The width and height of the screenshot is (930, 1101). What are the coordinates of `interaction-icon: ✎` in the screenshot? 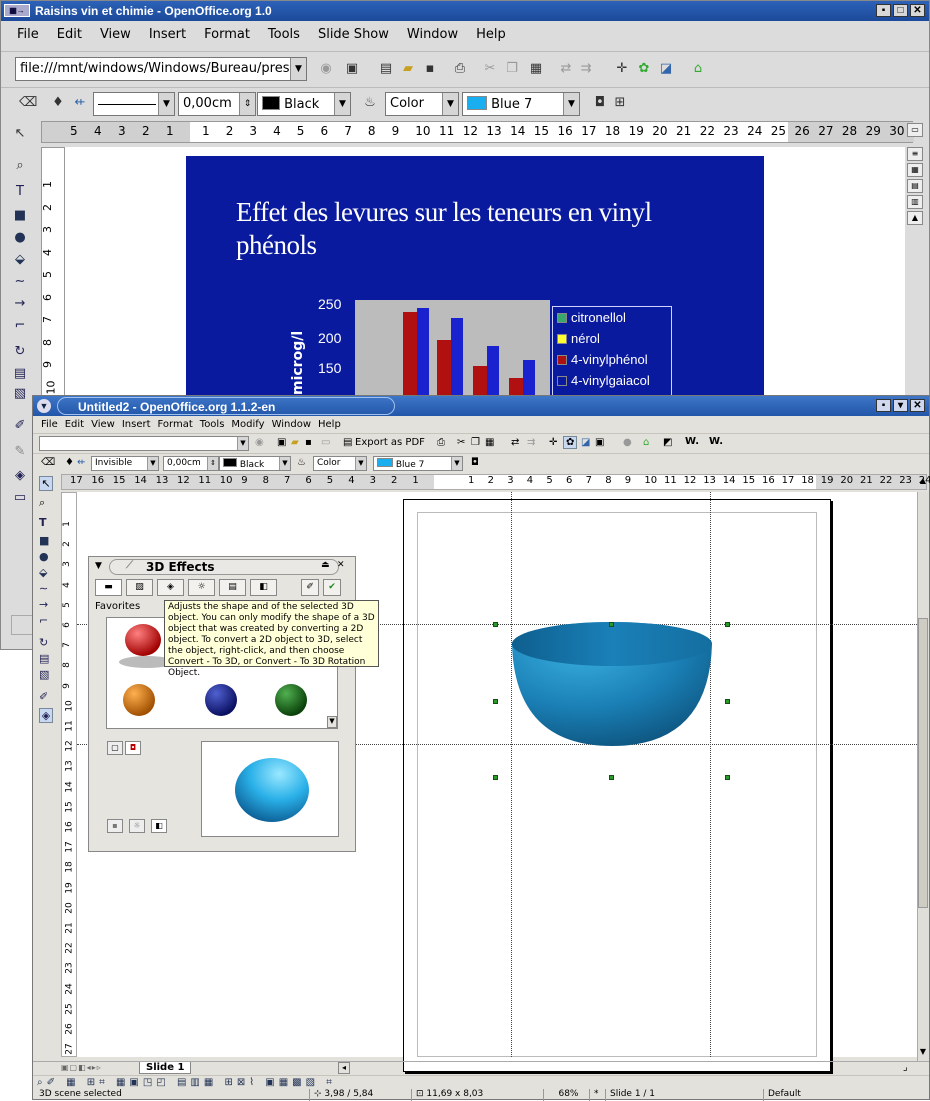 It's located at (20, 452).